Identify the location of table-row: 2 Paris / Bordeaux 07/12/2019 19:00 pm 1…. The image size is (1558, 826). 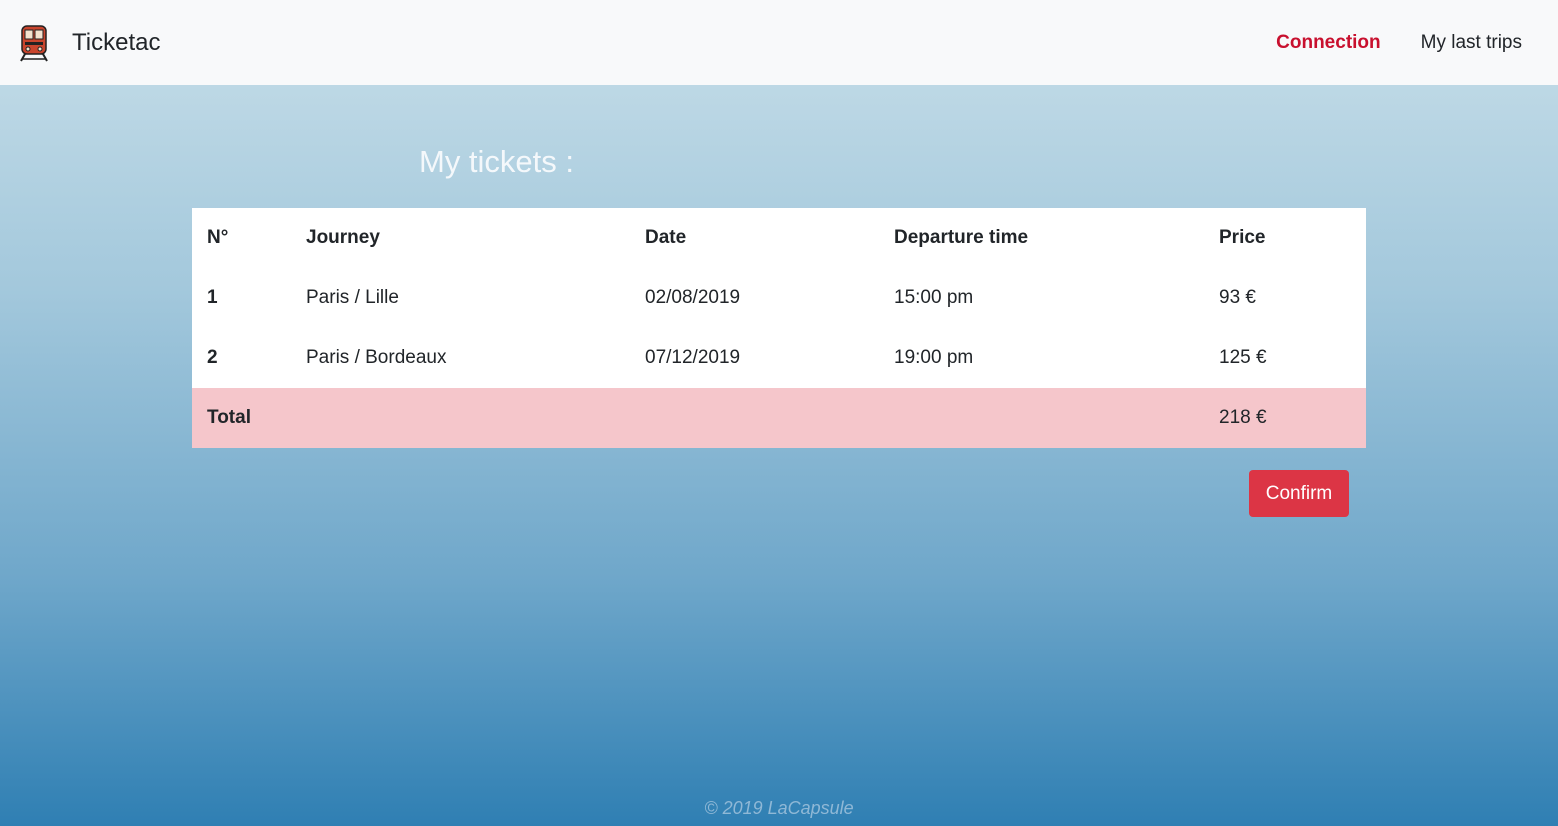
(779, 358).